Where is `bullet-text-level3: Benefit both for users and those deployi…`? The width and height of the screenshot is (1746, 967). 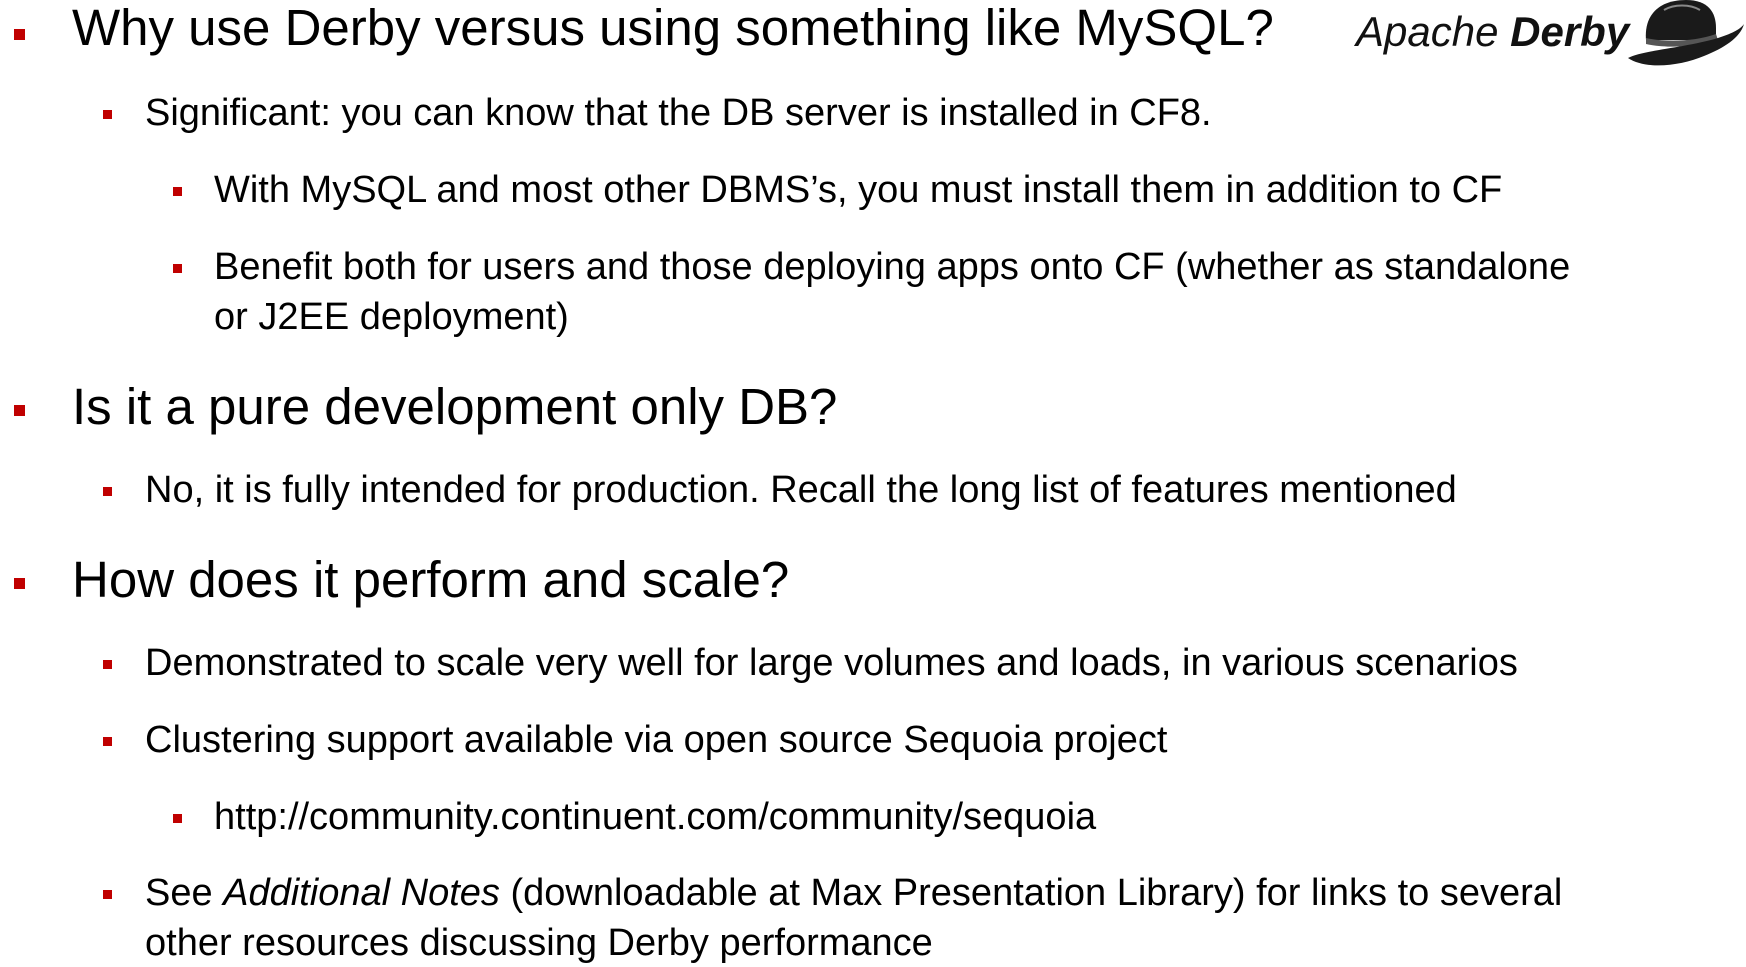 bullet-text-level3: Benefit both for users and those deployi… is located at coordinates (892, 267).